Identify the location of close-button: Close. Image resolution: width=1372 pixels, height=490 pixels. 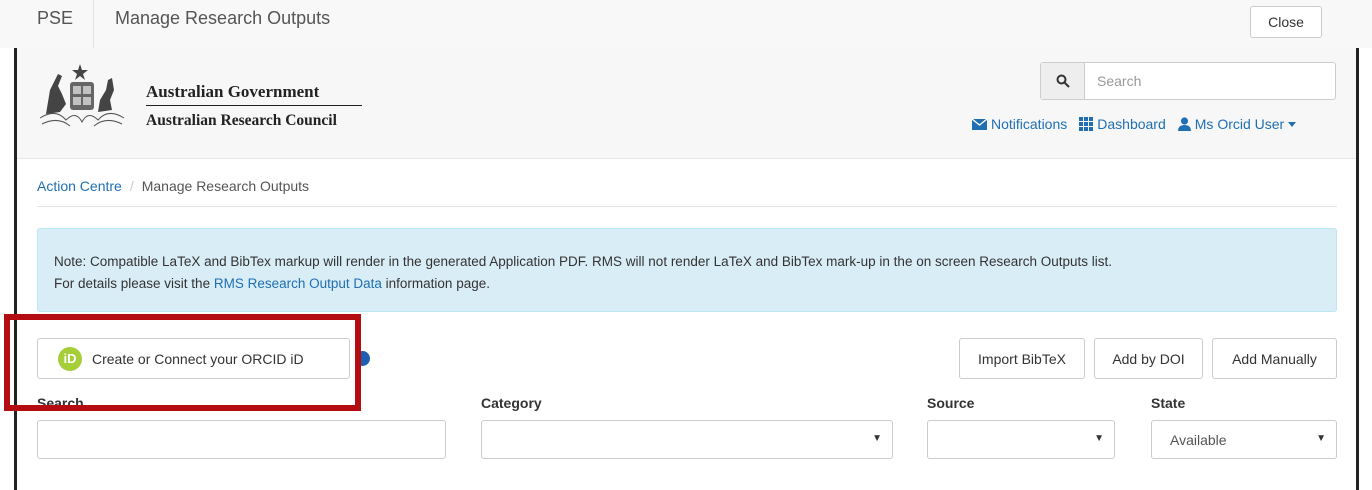
(1286, 22).